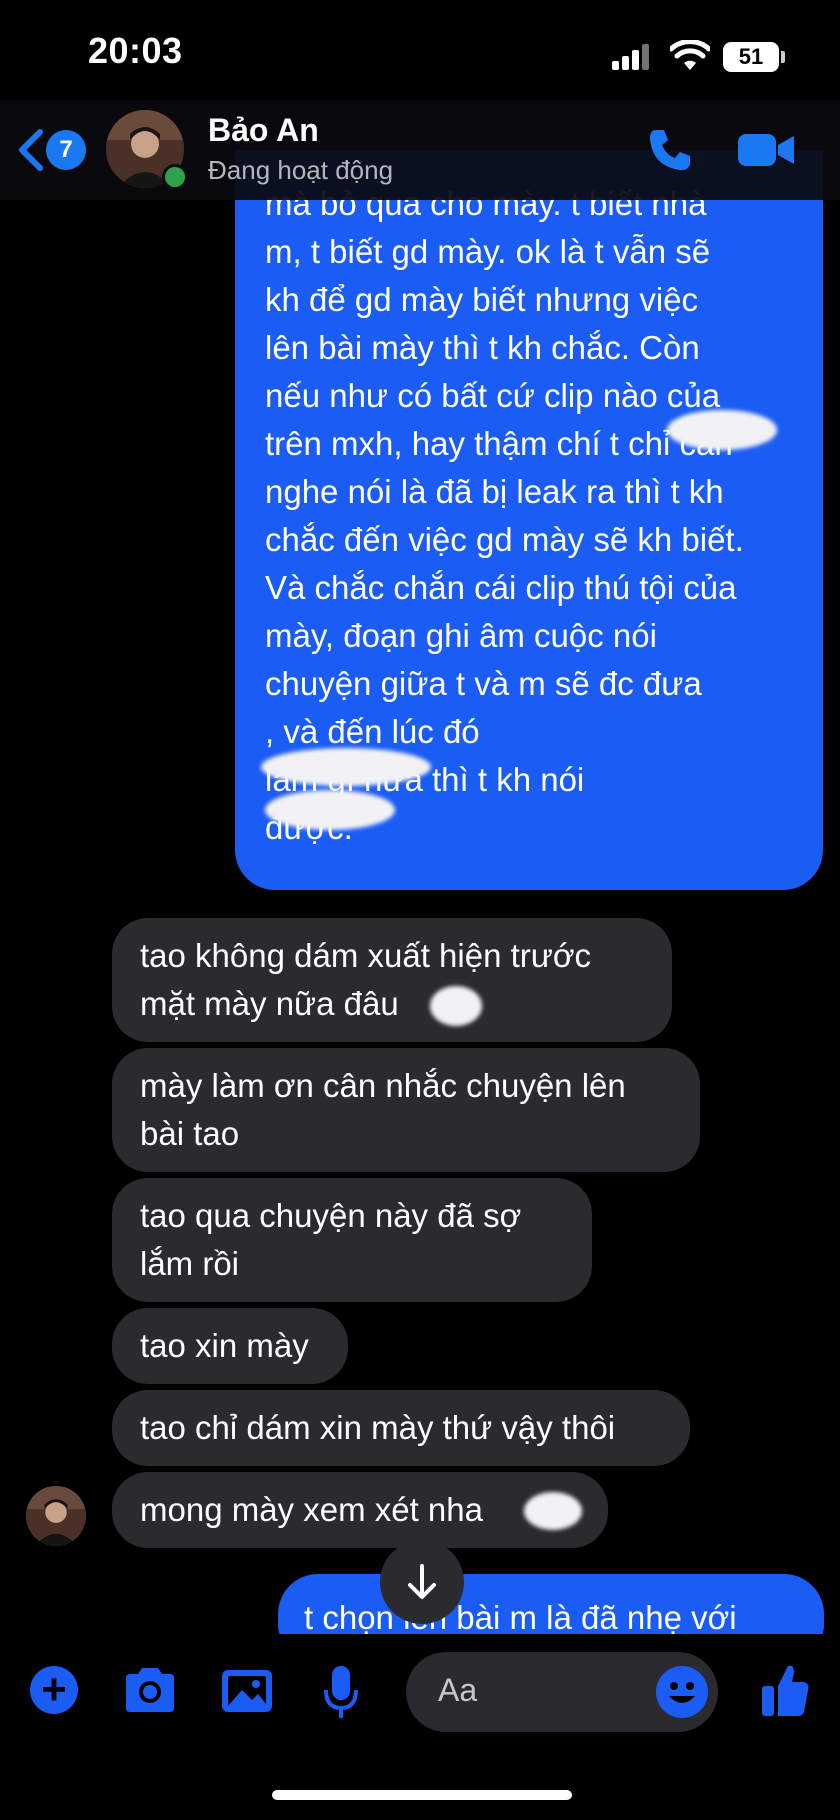 Image resolution: width=840 pixels, height=1820 pixels. Describe the element at coordinates (31, 150) in the screenshot. I see `back-chevron-icon` at that location.